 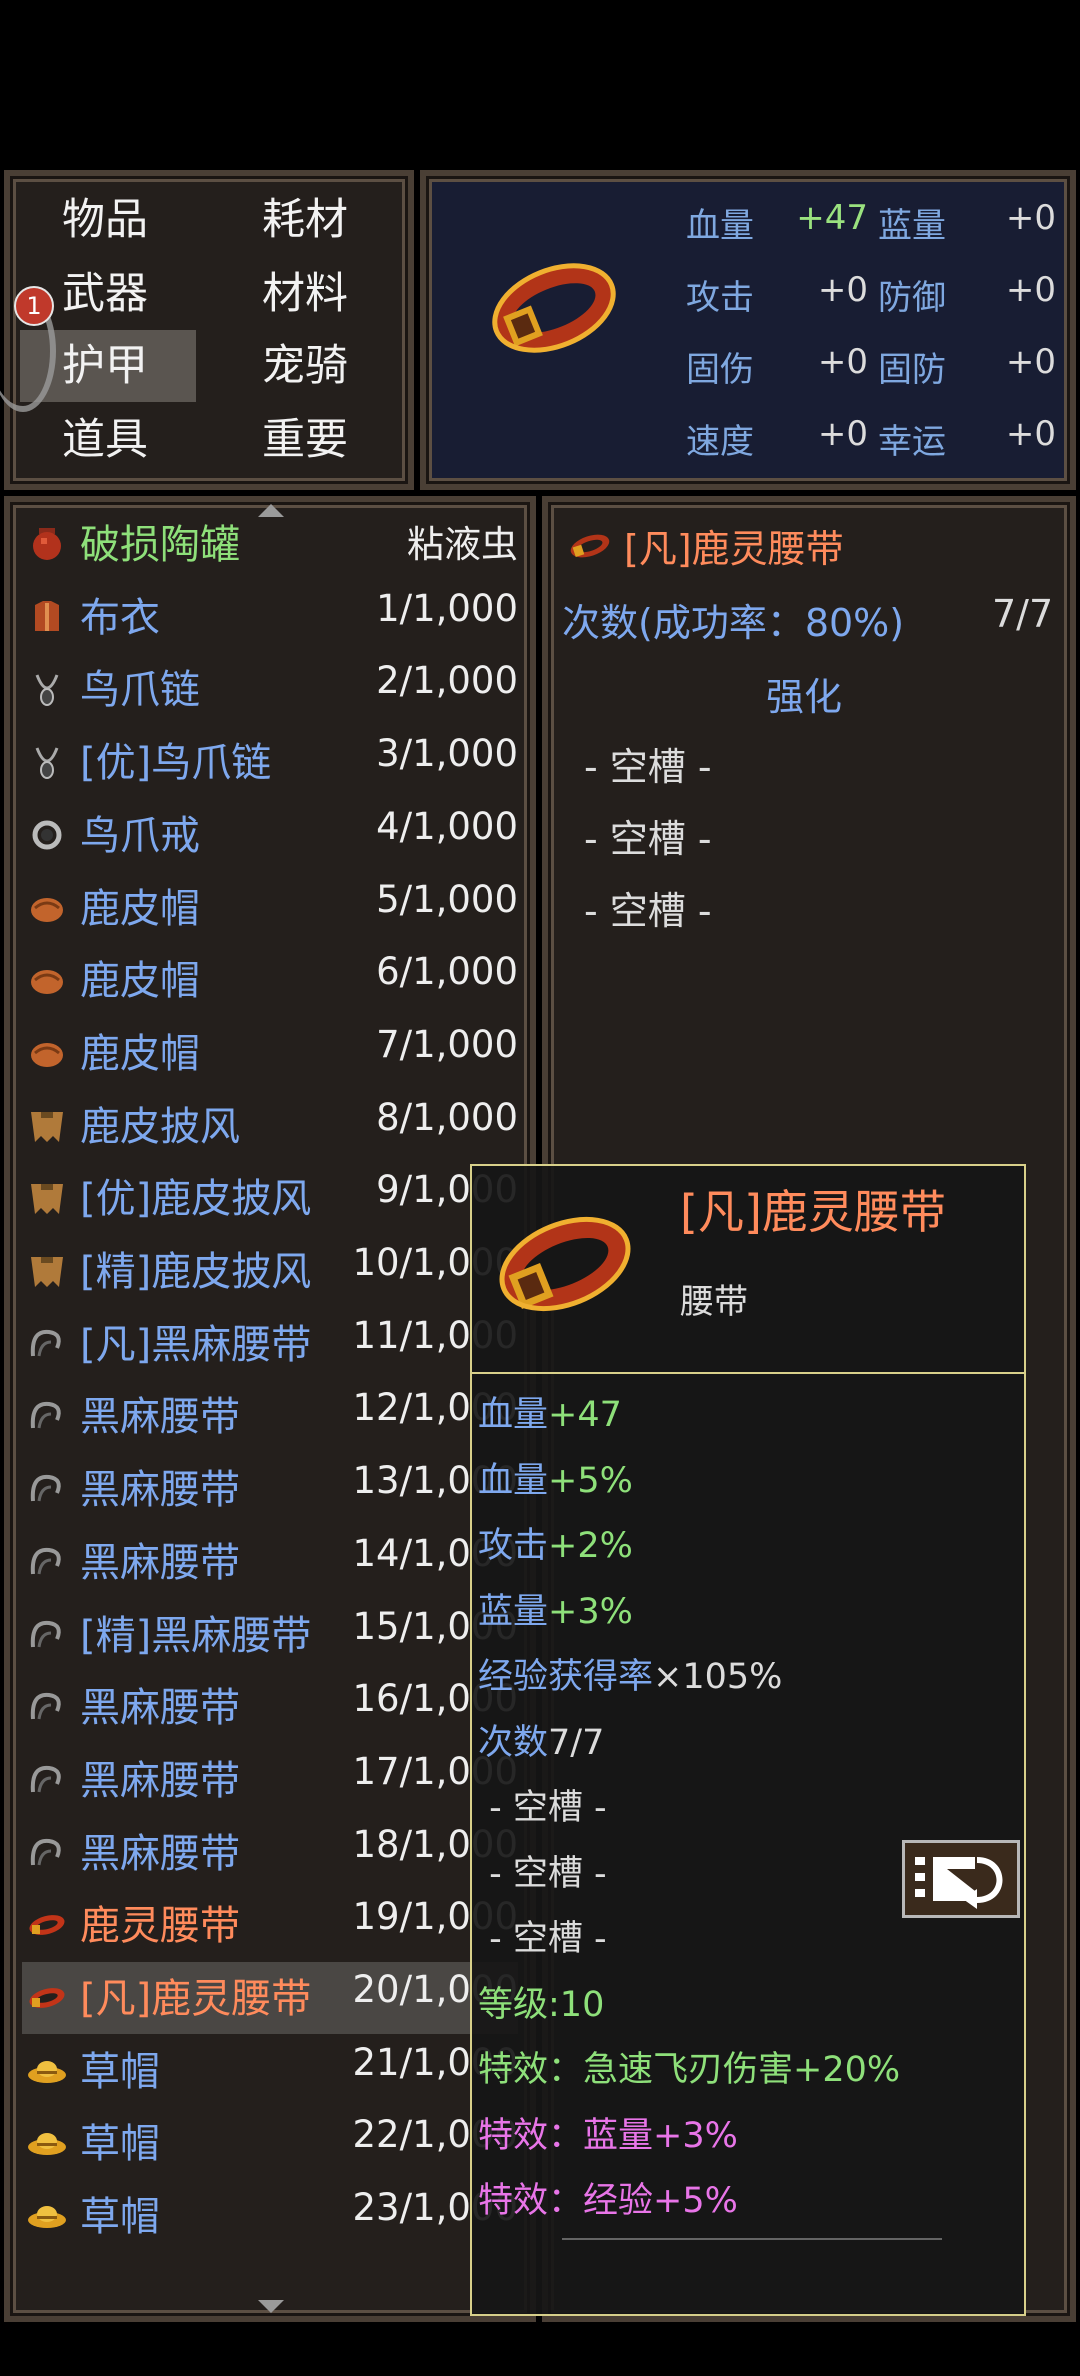 I want to click on return-arrow-icon, so click(x=959, y=1883).